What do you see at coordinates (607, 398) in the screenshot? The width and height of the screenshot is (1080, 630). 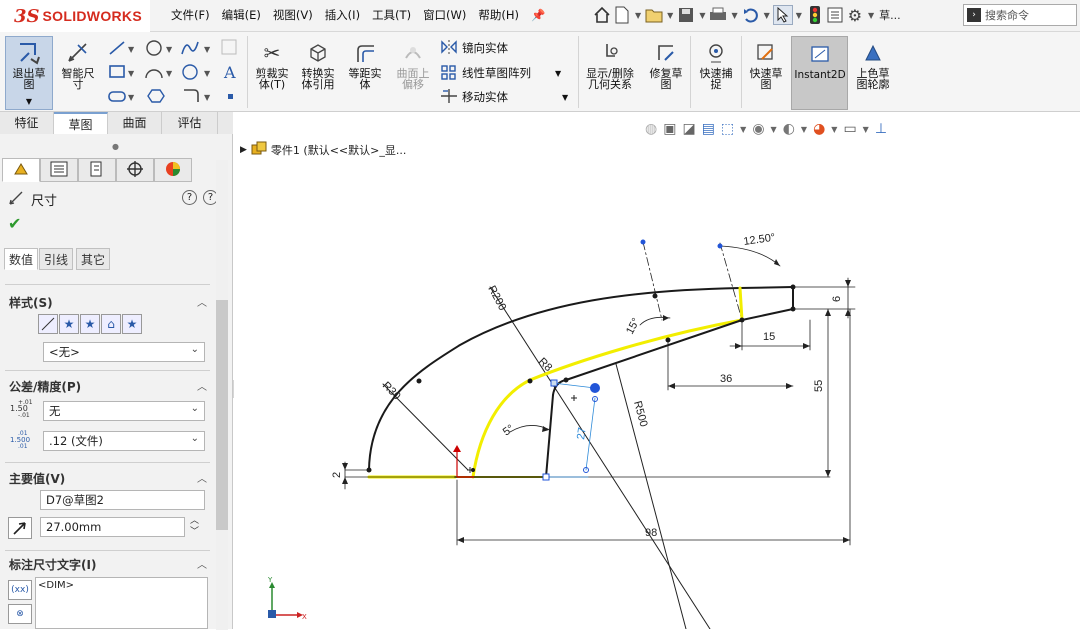 I see `inner-profile-selected` at bounding box center [607, 398].